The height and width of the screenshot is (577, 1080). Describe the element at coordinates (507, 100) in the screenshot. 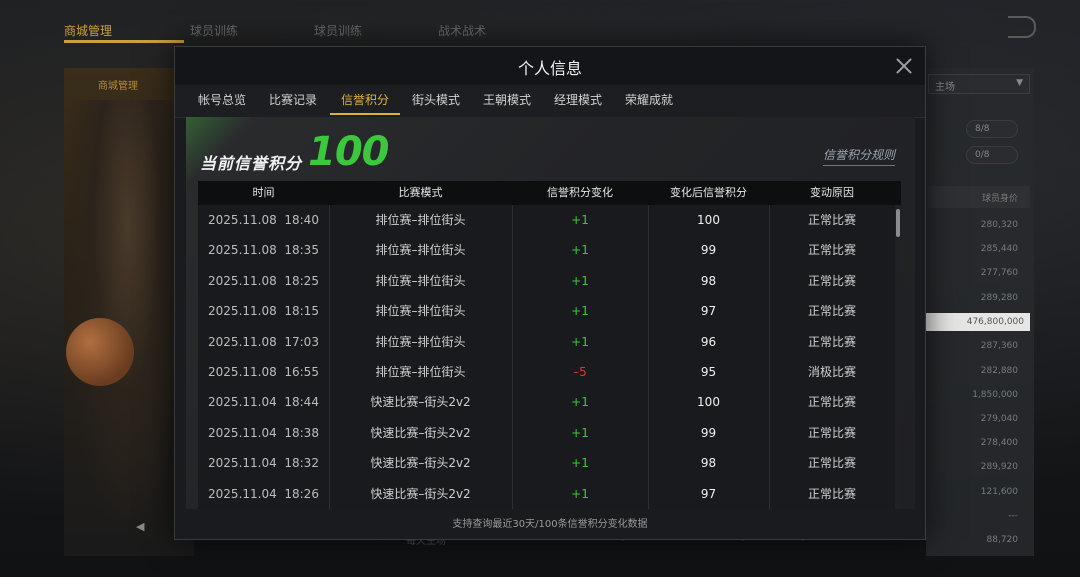

I see `tab-dynasty-mode: 王朝模式` at that location.